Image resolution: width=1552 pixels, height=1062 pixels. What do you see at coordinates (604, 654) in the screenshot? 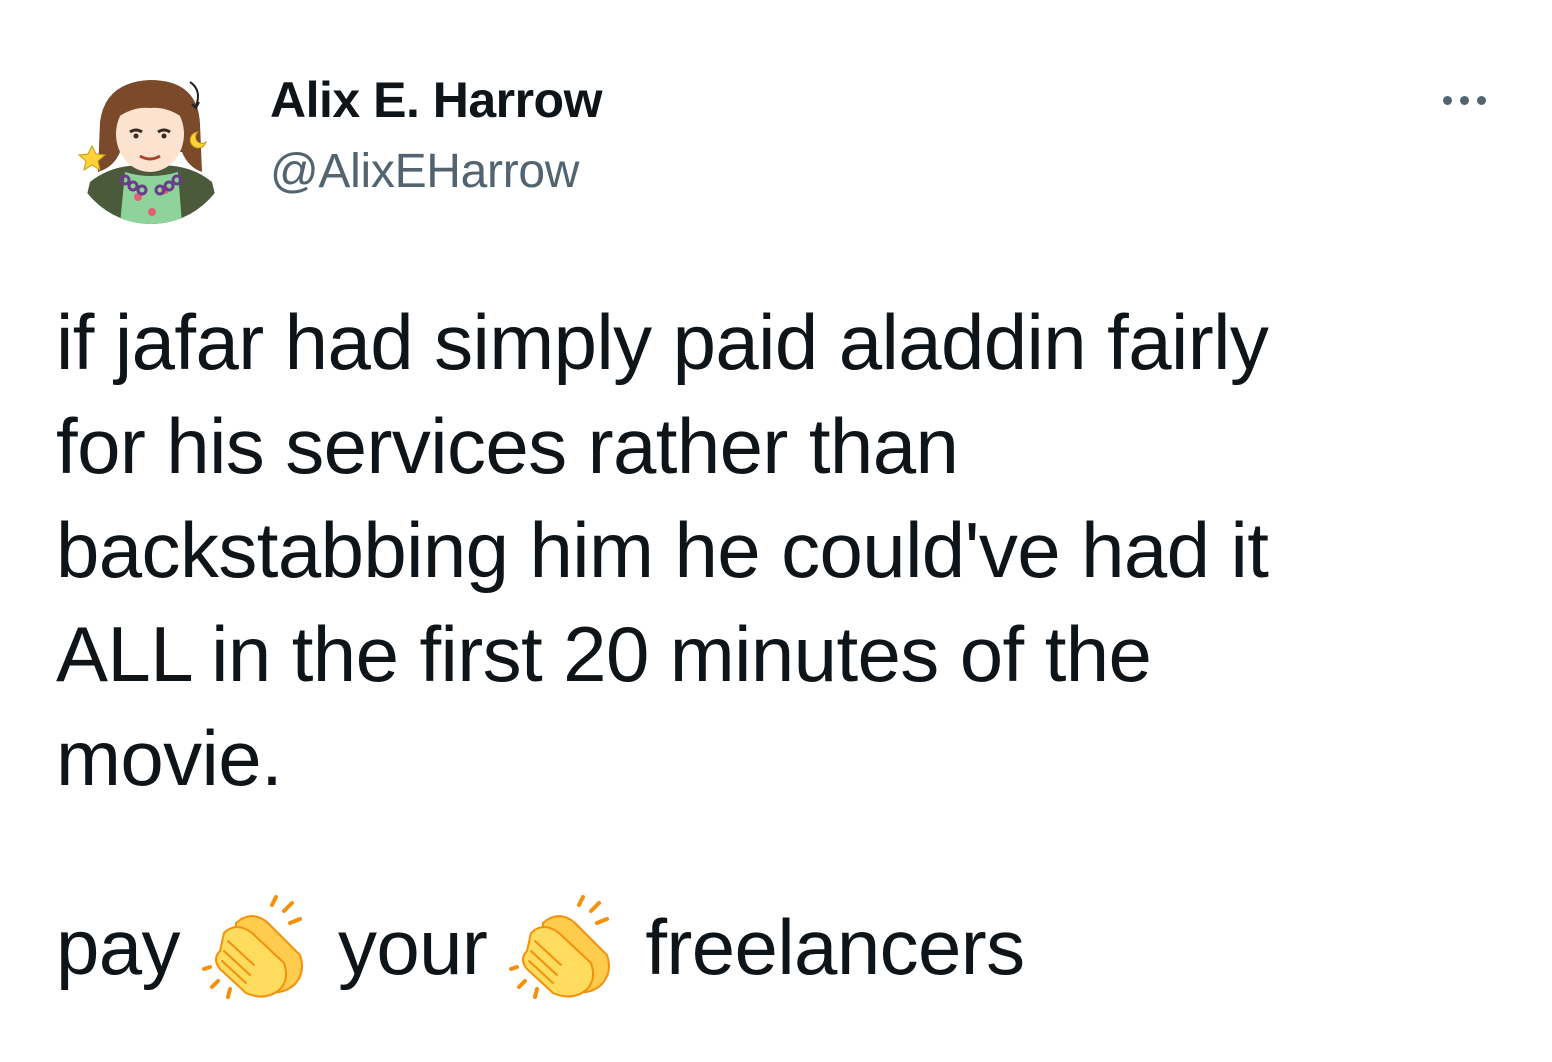
I see `tweet-text-line: ALL in the first 20 minutes of the` at bounding box center [604, 654].